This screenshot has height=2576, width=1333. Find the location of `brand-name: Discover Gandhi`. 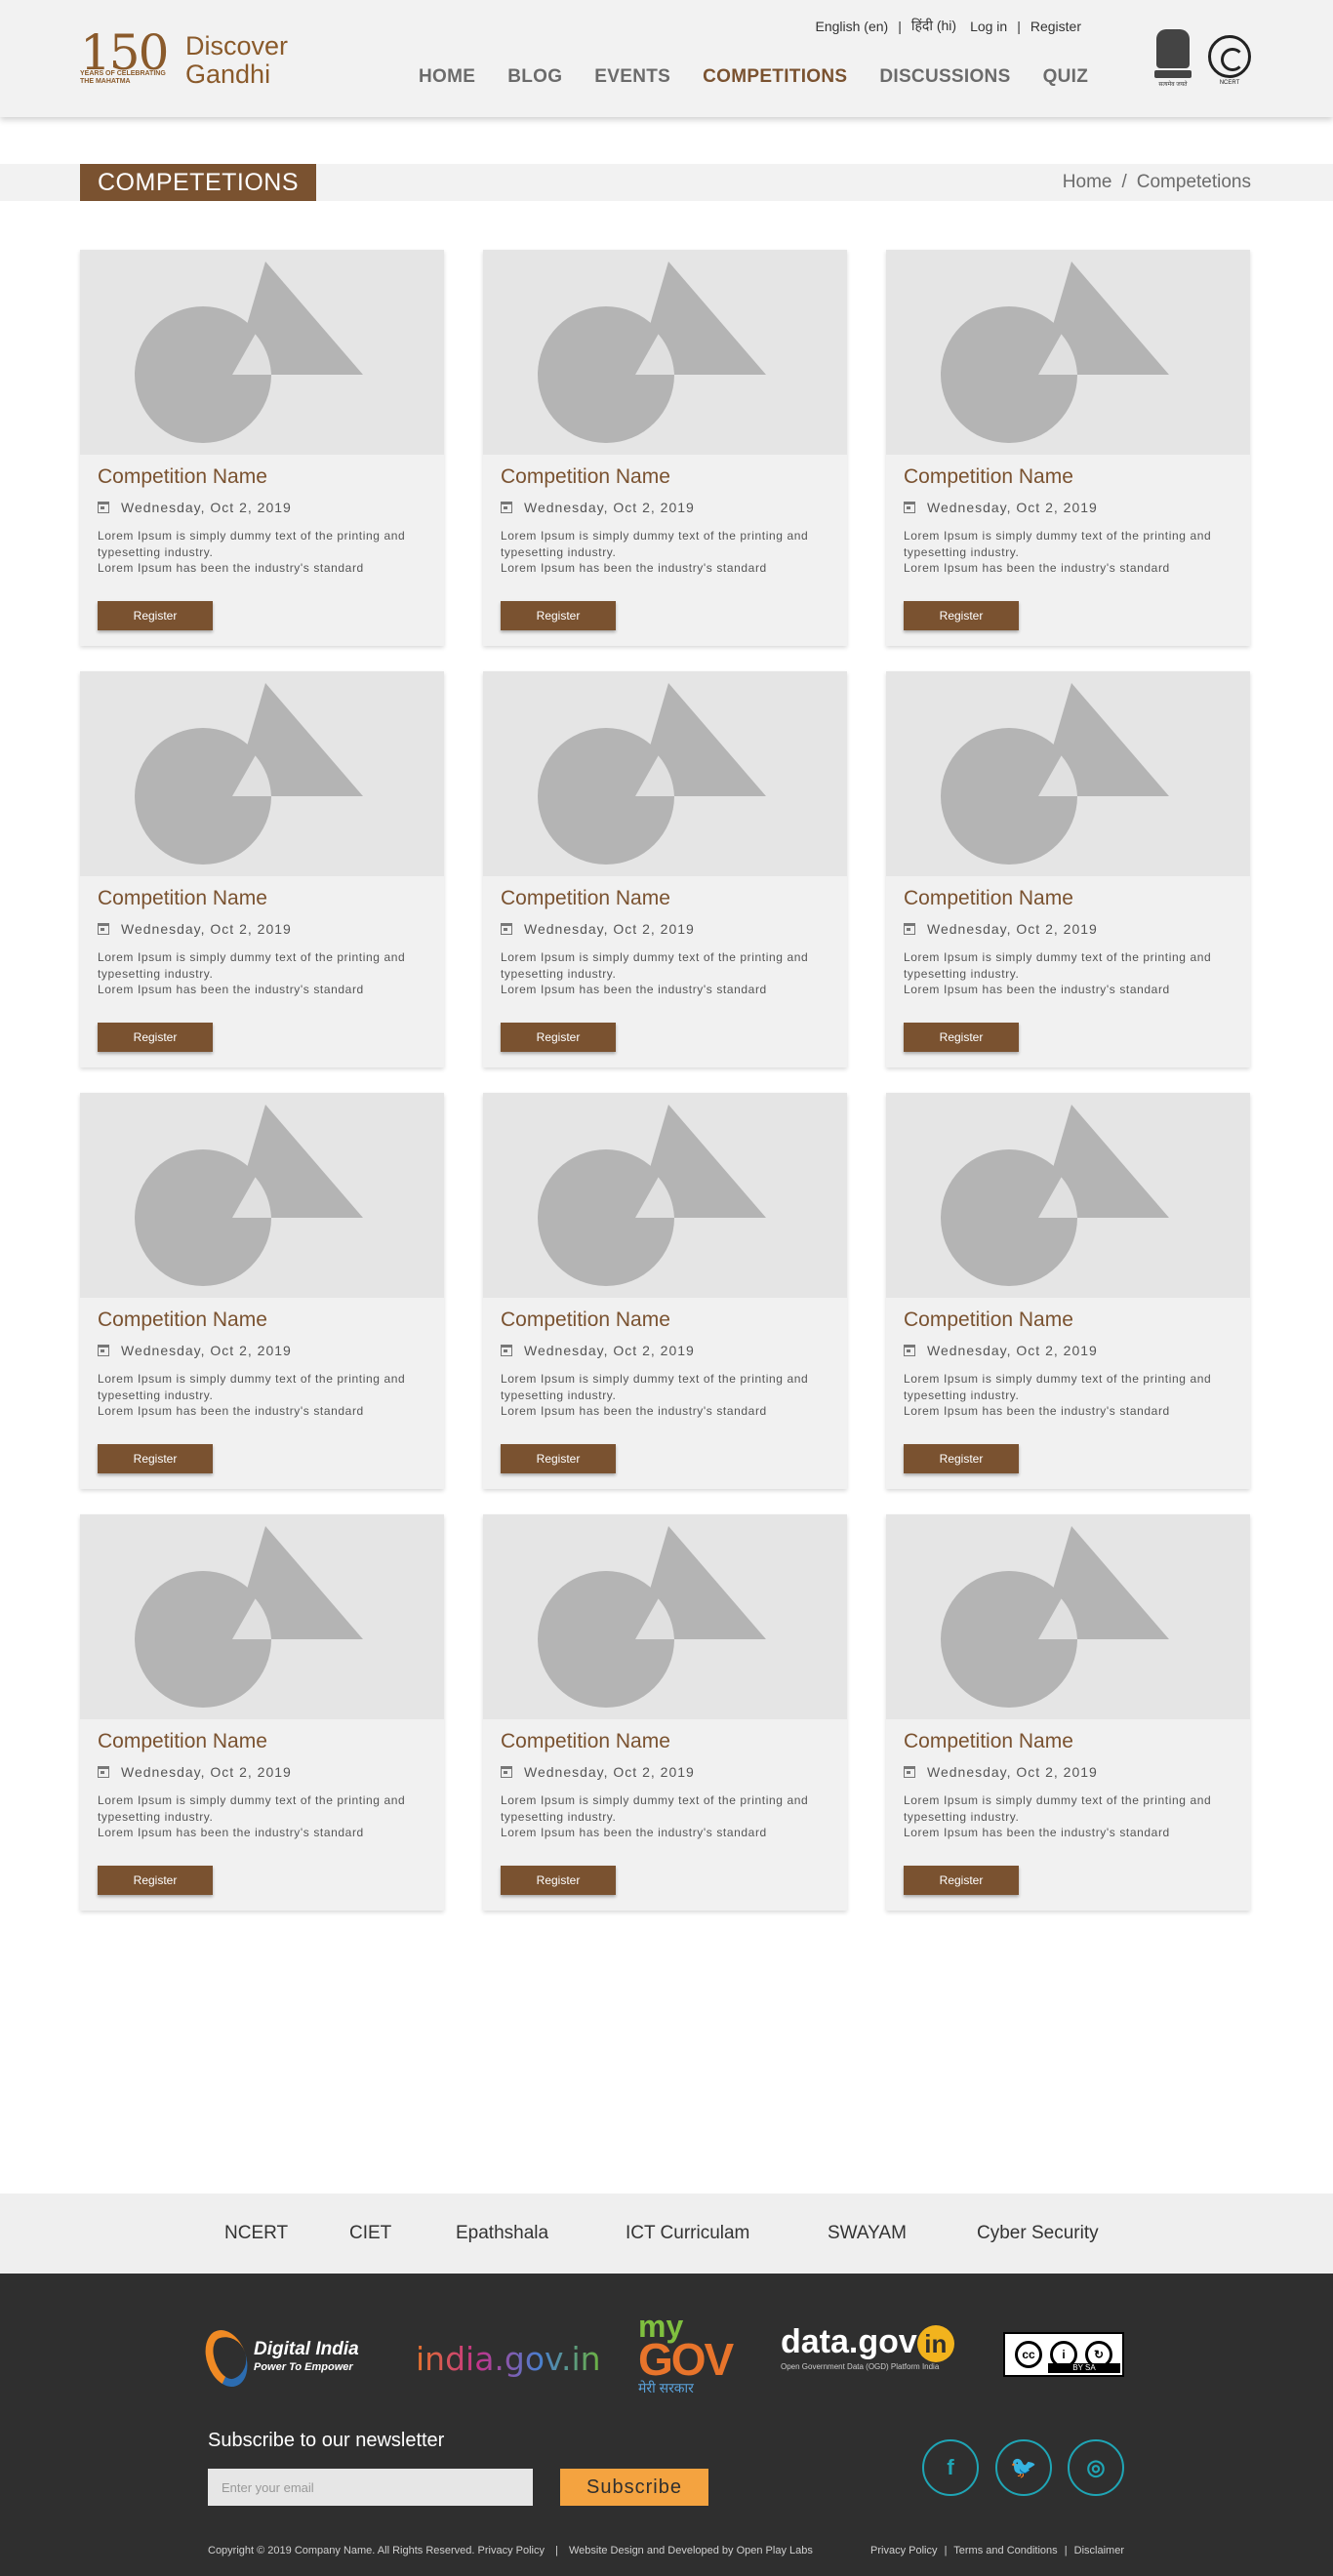

brand-name: Discover Gandhi is located at coordinates (237, 60).